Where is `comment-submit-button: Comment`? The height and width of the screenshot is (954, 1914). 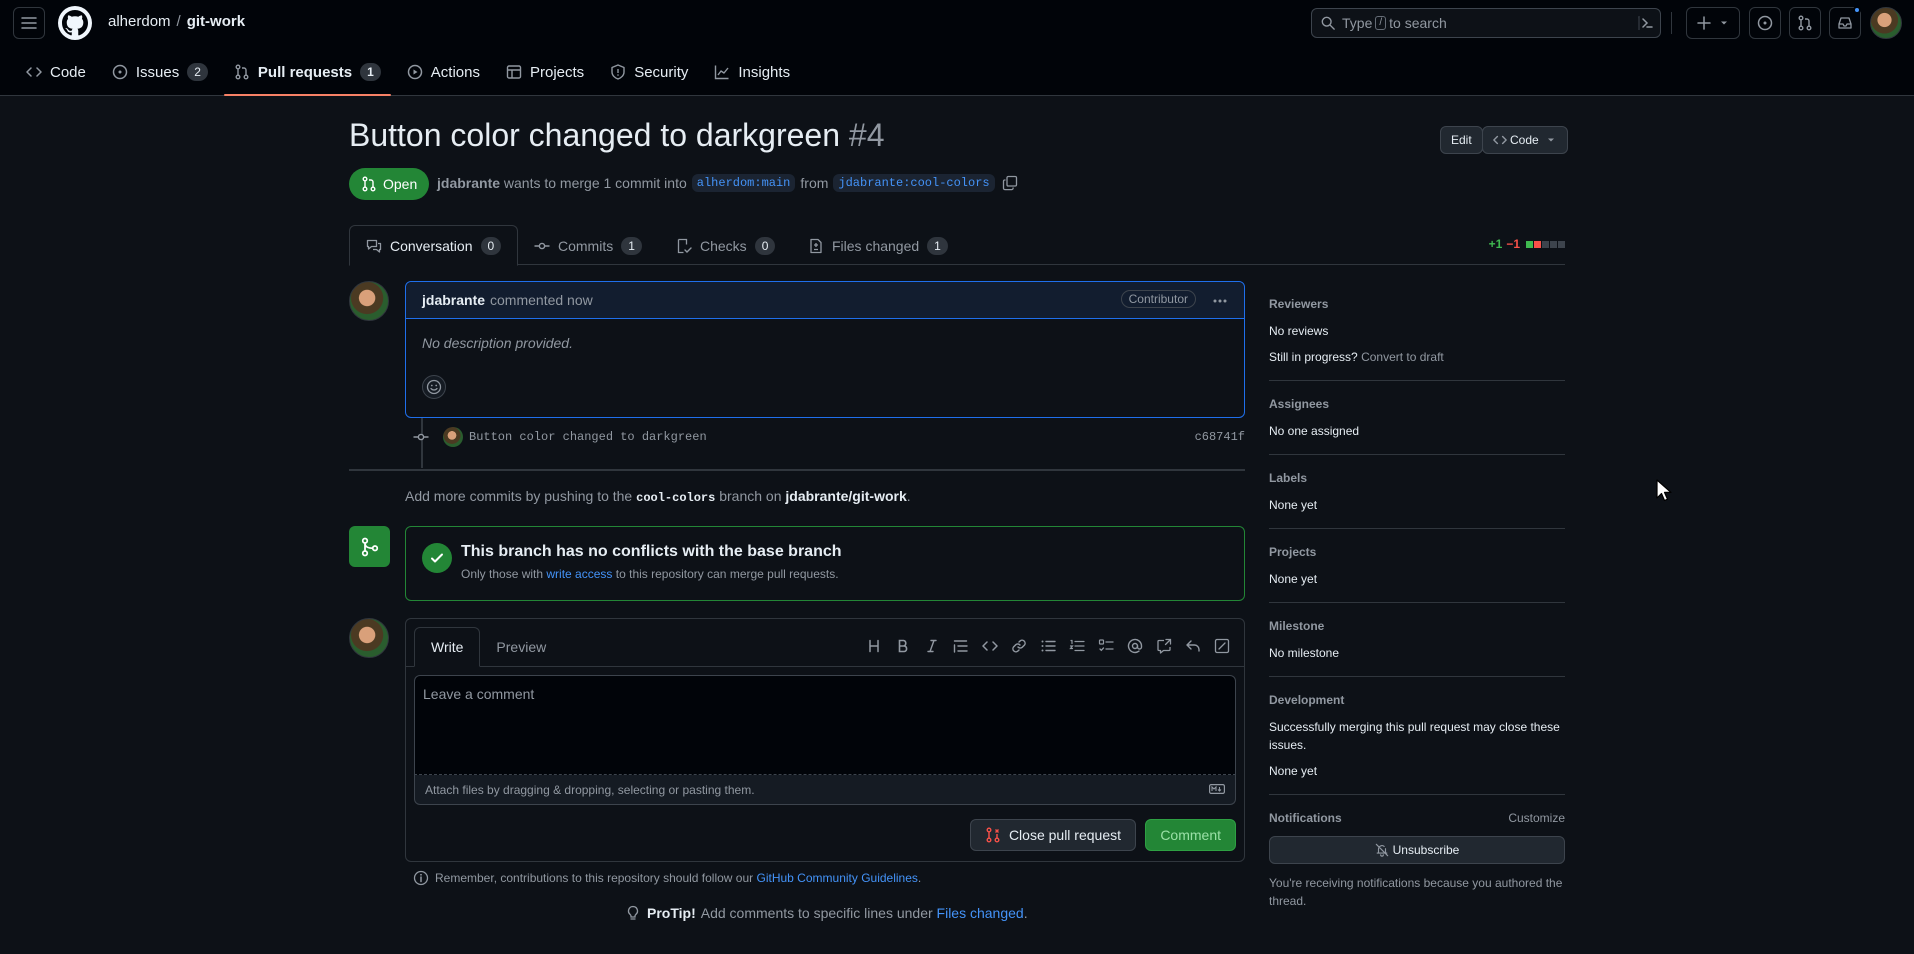
comment-submit-button: Comment is located at coordinates (1190, 835).